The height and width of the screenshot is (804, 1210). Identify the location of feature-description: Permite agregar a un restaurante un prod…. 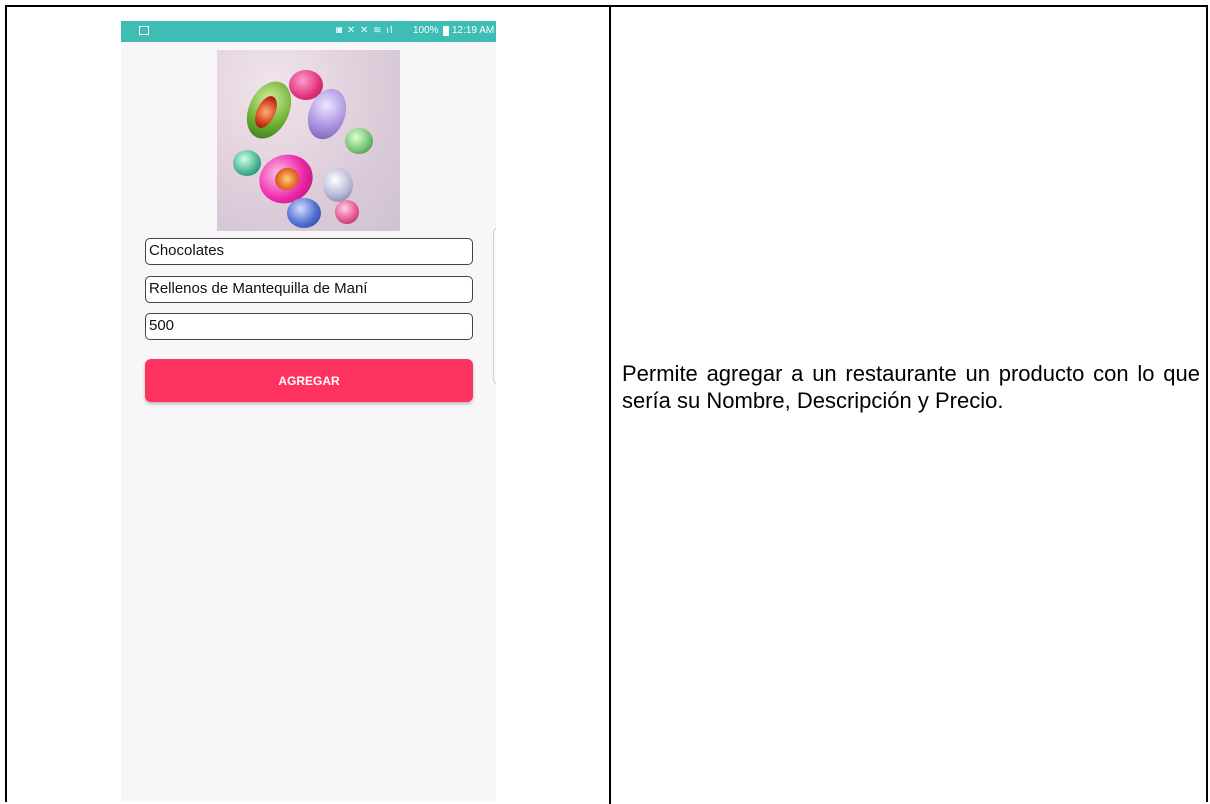
(911, 387).